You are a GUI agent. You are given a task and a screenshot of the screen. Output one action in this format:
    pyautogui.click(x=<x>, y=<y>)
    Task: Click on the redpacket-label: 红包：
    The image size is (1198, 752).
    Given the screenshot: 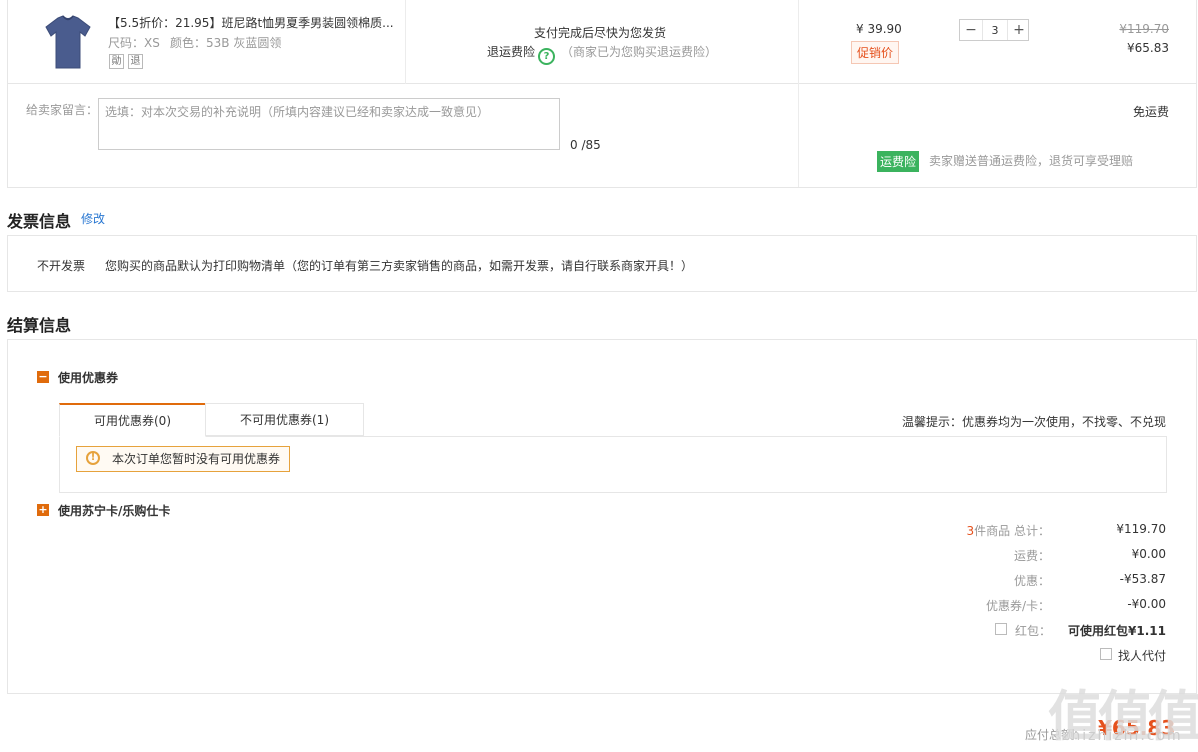 What is the action you would take?
    pyautogui.click(x=1033, y=631)
    